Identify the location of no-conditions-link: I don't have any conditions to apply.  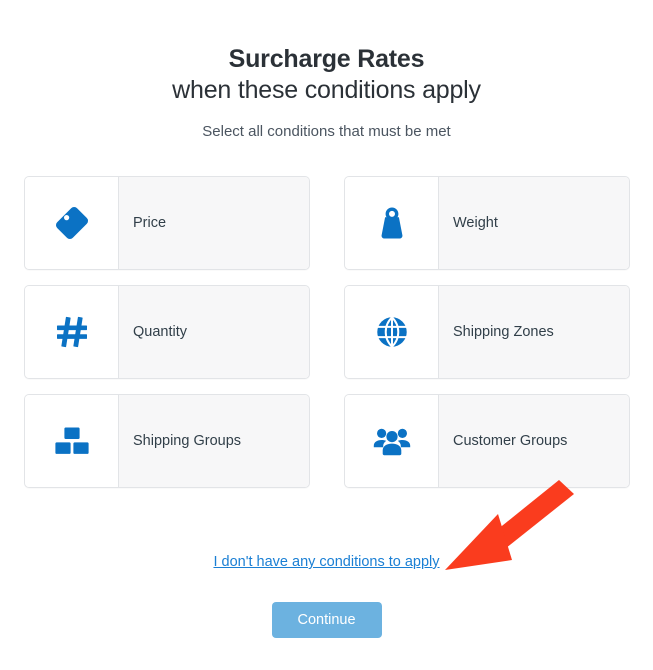
(326, 562).